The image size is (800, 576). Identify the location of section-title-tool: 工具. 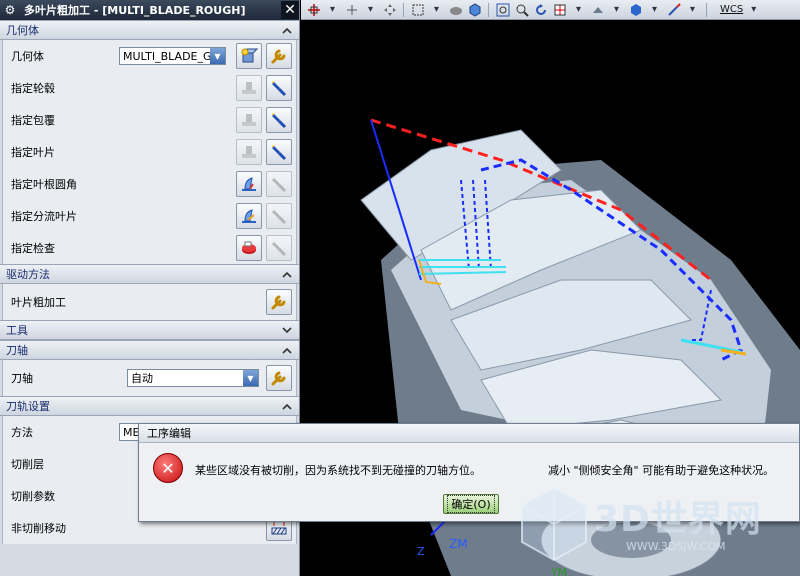
(17, 330).